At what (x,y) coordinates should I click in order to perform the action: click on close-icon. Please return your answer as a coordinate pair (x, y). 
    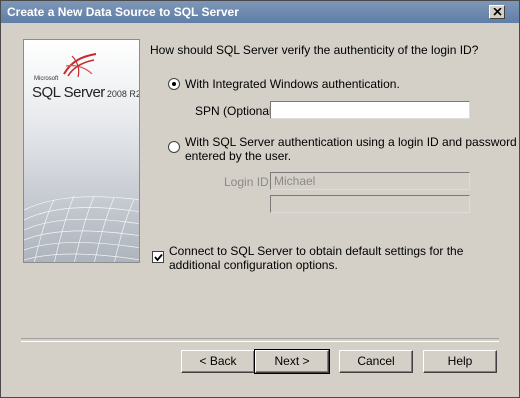
    Looking at the image, I should click on (497, 12).